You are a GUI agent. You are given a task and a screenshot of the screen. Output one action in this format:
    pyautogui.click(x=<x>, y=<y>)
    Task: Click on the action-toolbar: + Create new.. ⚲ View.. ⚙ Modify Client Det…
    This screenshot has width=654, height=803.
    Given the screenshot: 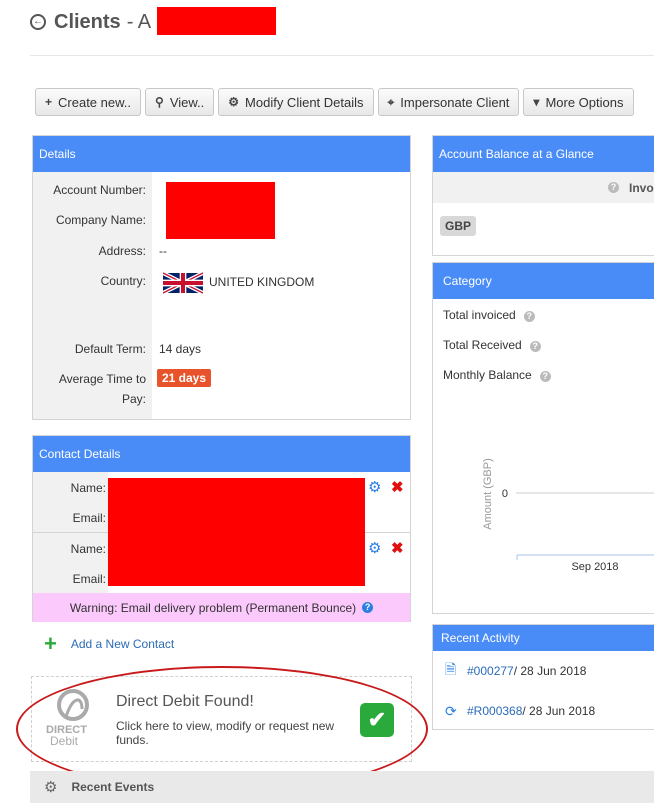 What is the action you would take?
    pyautogui.click(x=334, y=102)
    